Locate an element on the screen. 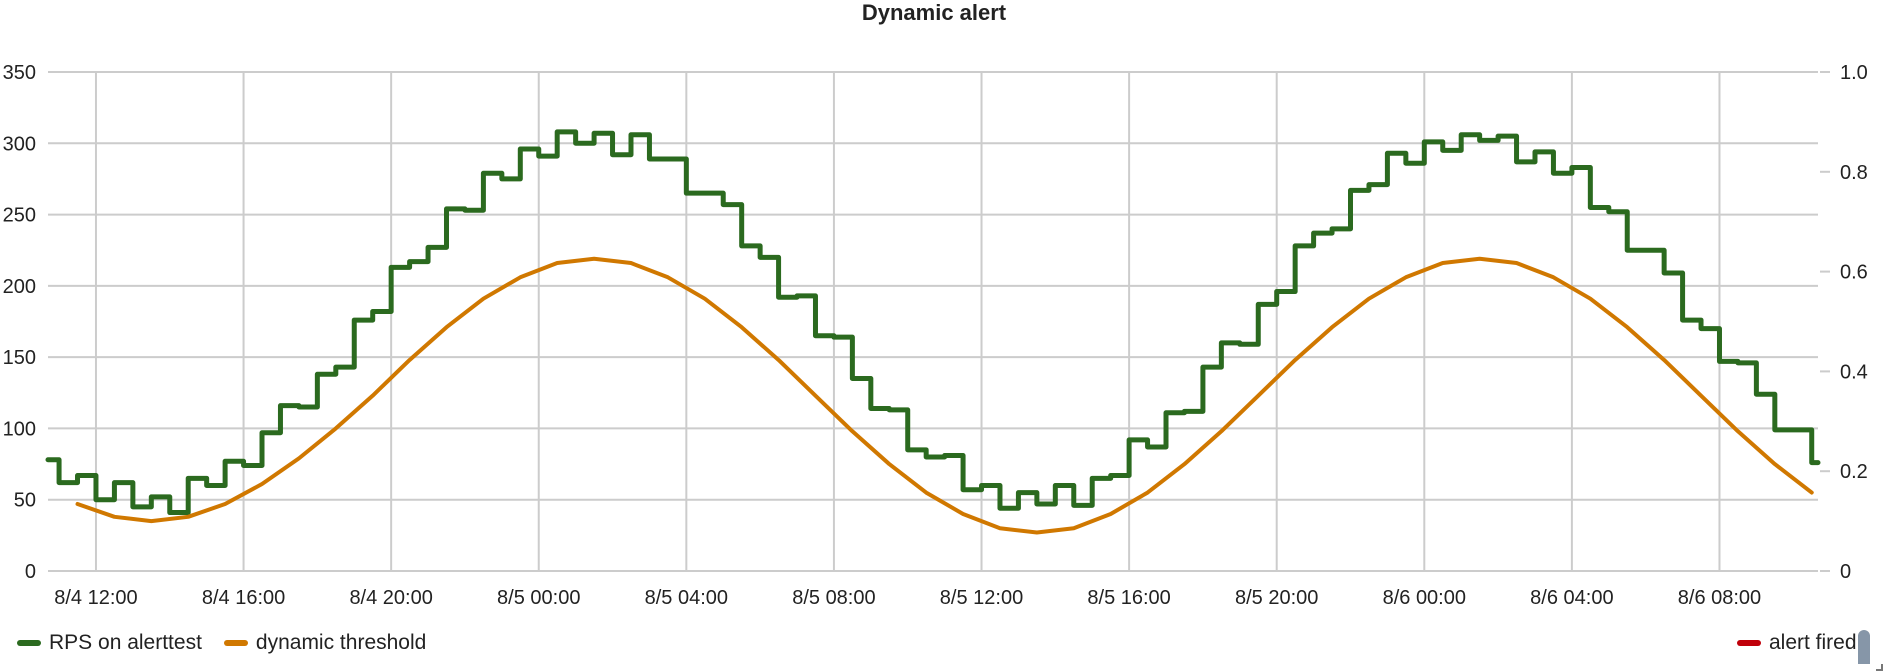  right-y-axis: 0 0.2 0.4 0.6 0.8 1.0 is located at coordinates (1844, 322).